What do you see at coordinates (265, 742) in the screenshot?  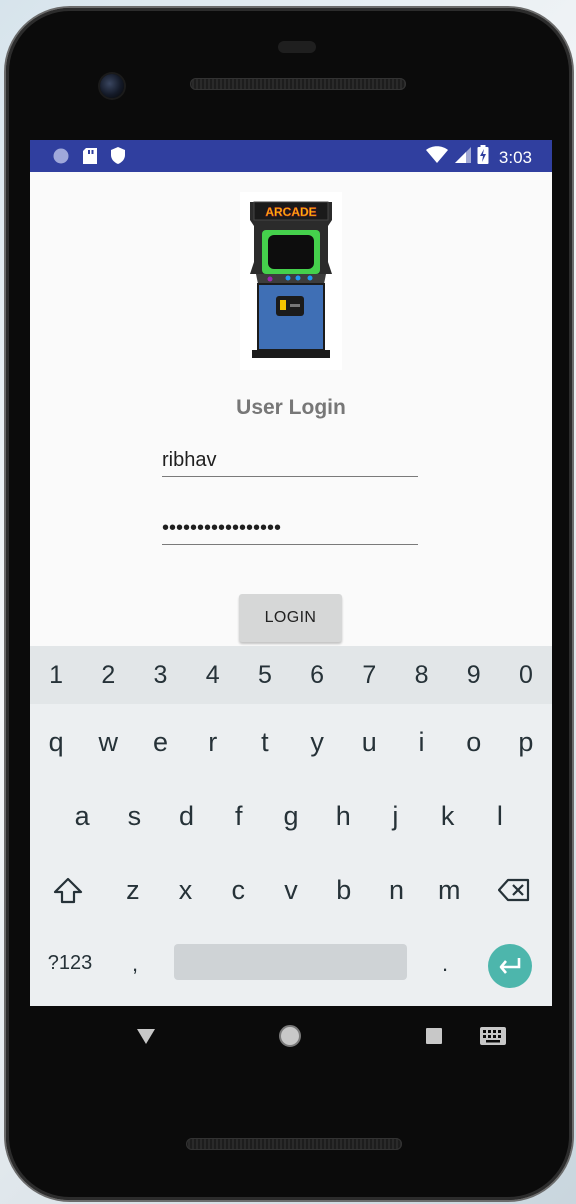 I see `letter-key: t` at bounding box center [265, 742].